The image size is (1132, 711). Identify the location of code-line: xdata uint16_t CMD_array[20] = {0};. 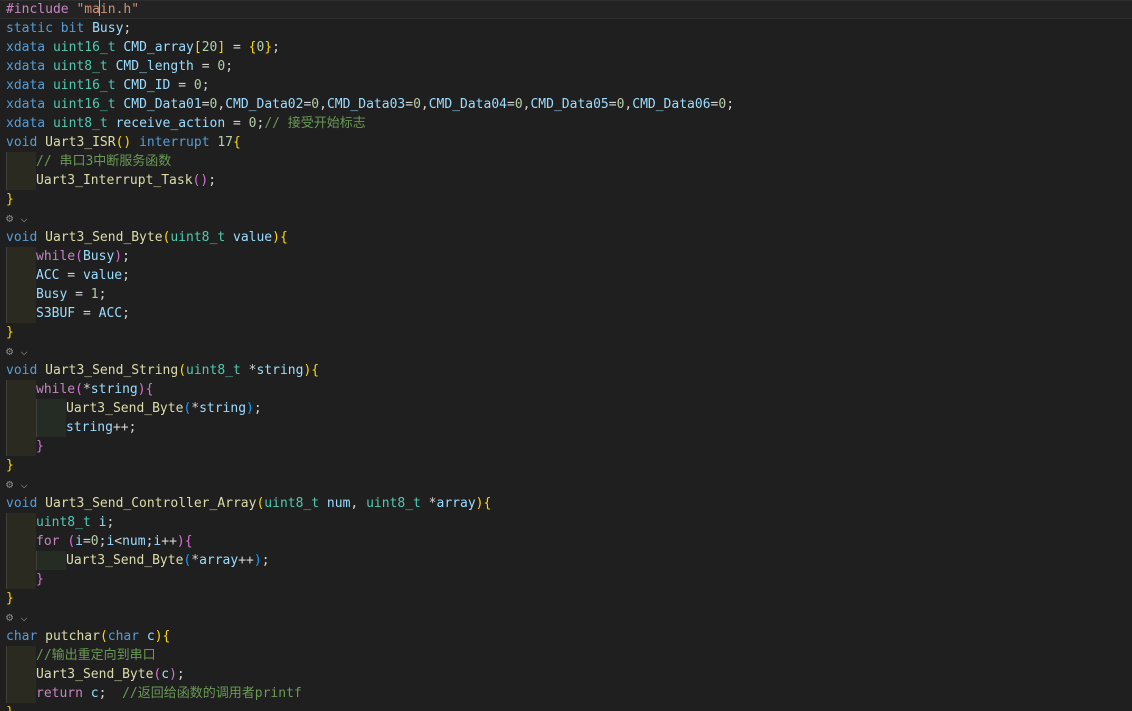
(566, 47).